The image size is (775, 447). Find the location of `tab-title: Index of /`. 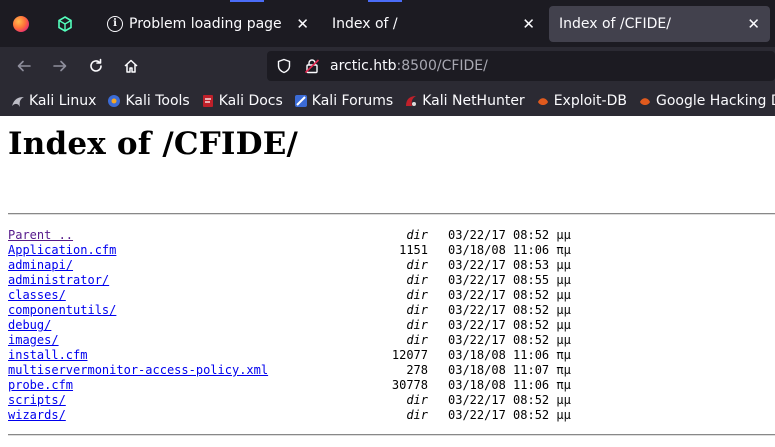

tab-title: Index of / is located at coordinates (365, 24).